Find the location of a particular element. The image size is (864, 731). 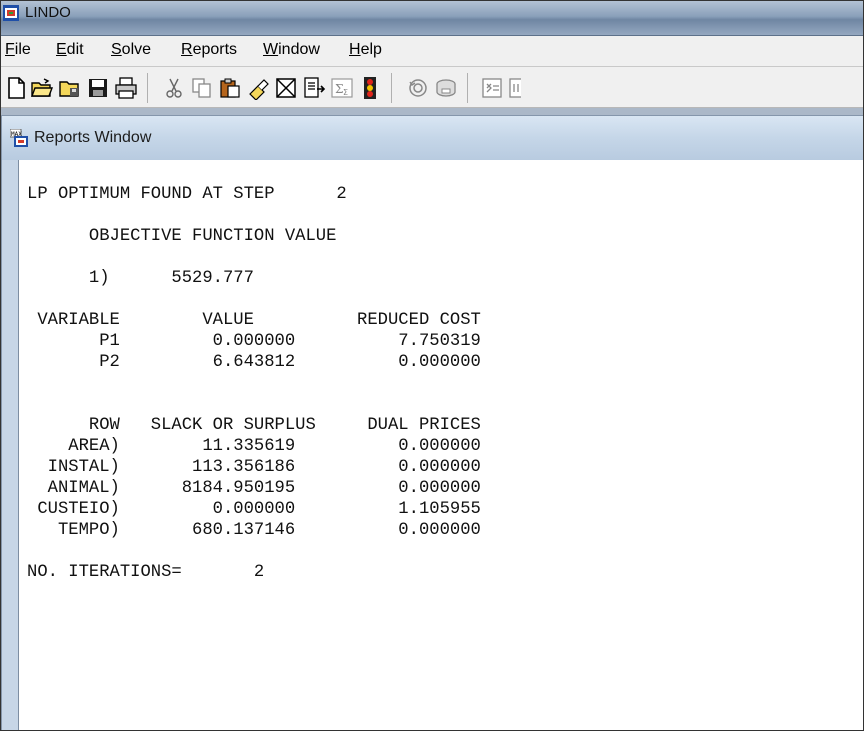

menu-window-mnemonic: W is located at coordinates (271, 49).